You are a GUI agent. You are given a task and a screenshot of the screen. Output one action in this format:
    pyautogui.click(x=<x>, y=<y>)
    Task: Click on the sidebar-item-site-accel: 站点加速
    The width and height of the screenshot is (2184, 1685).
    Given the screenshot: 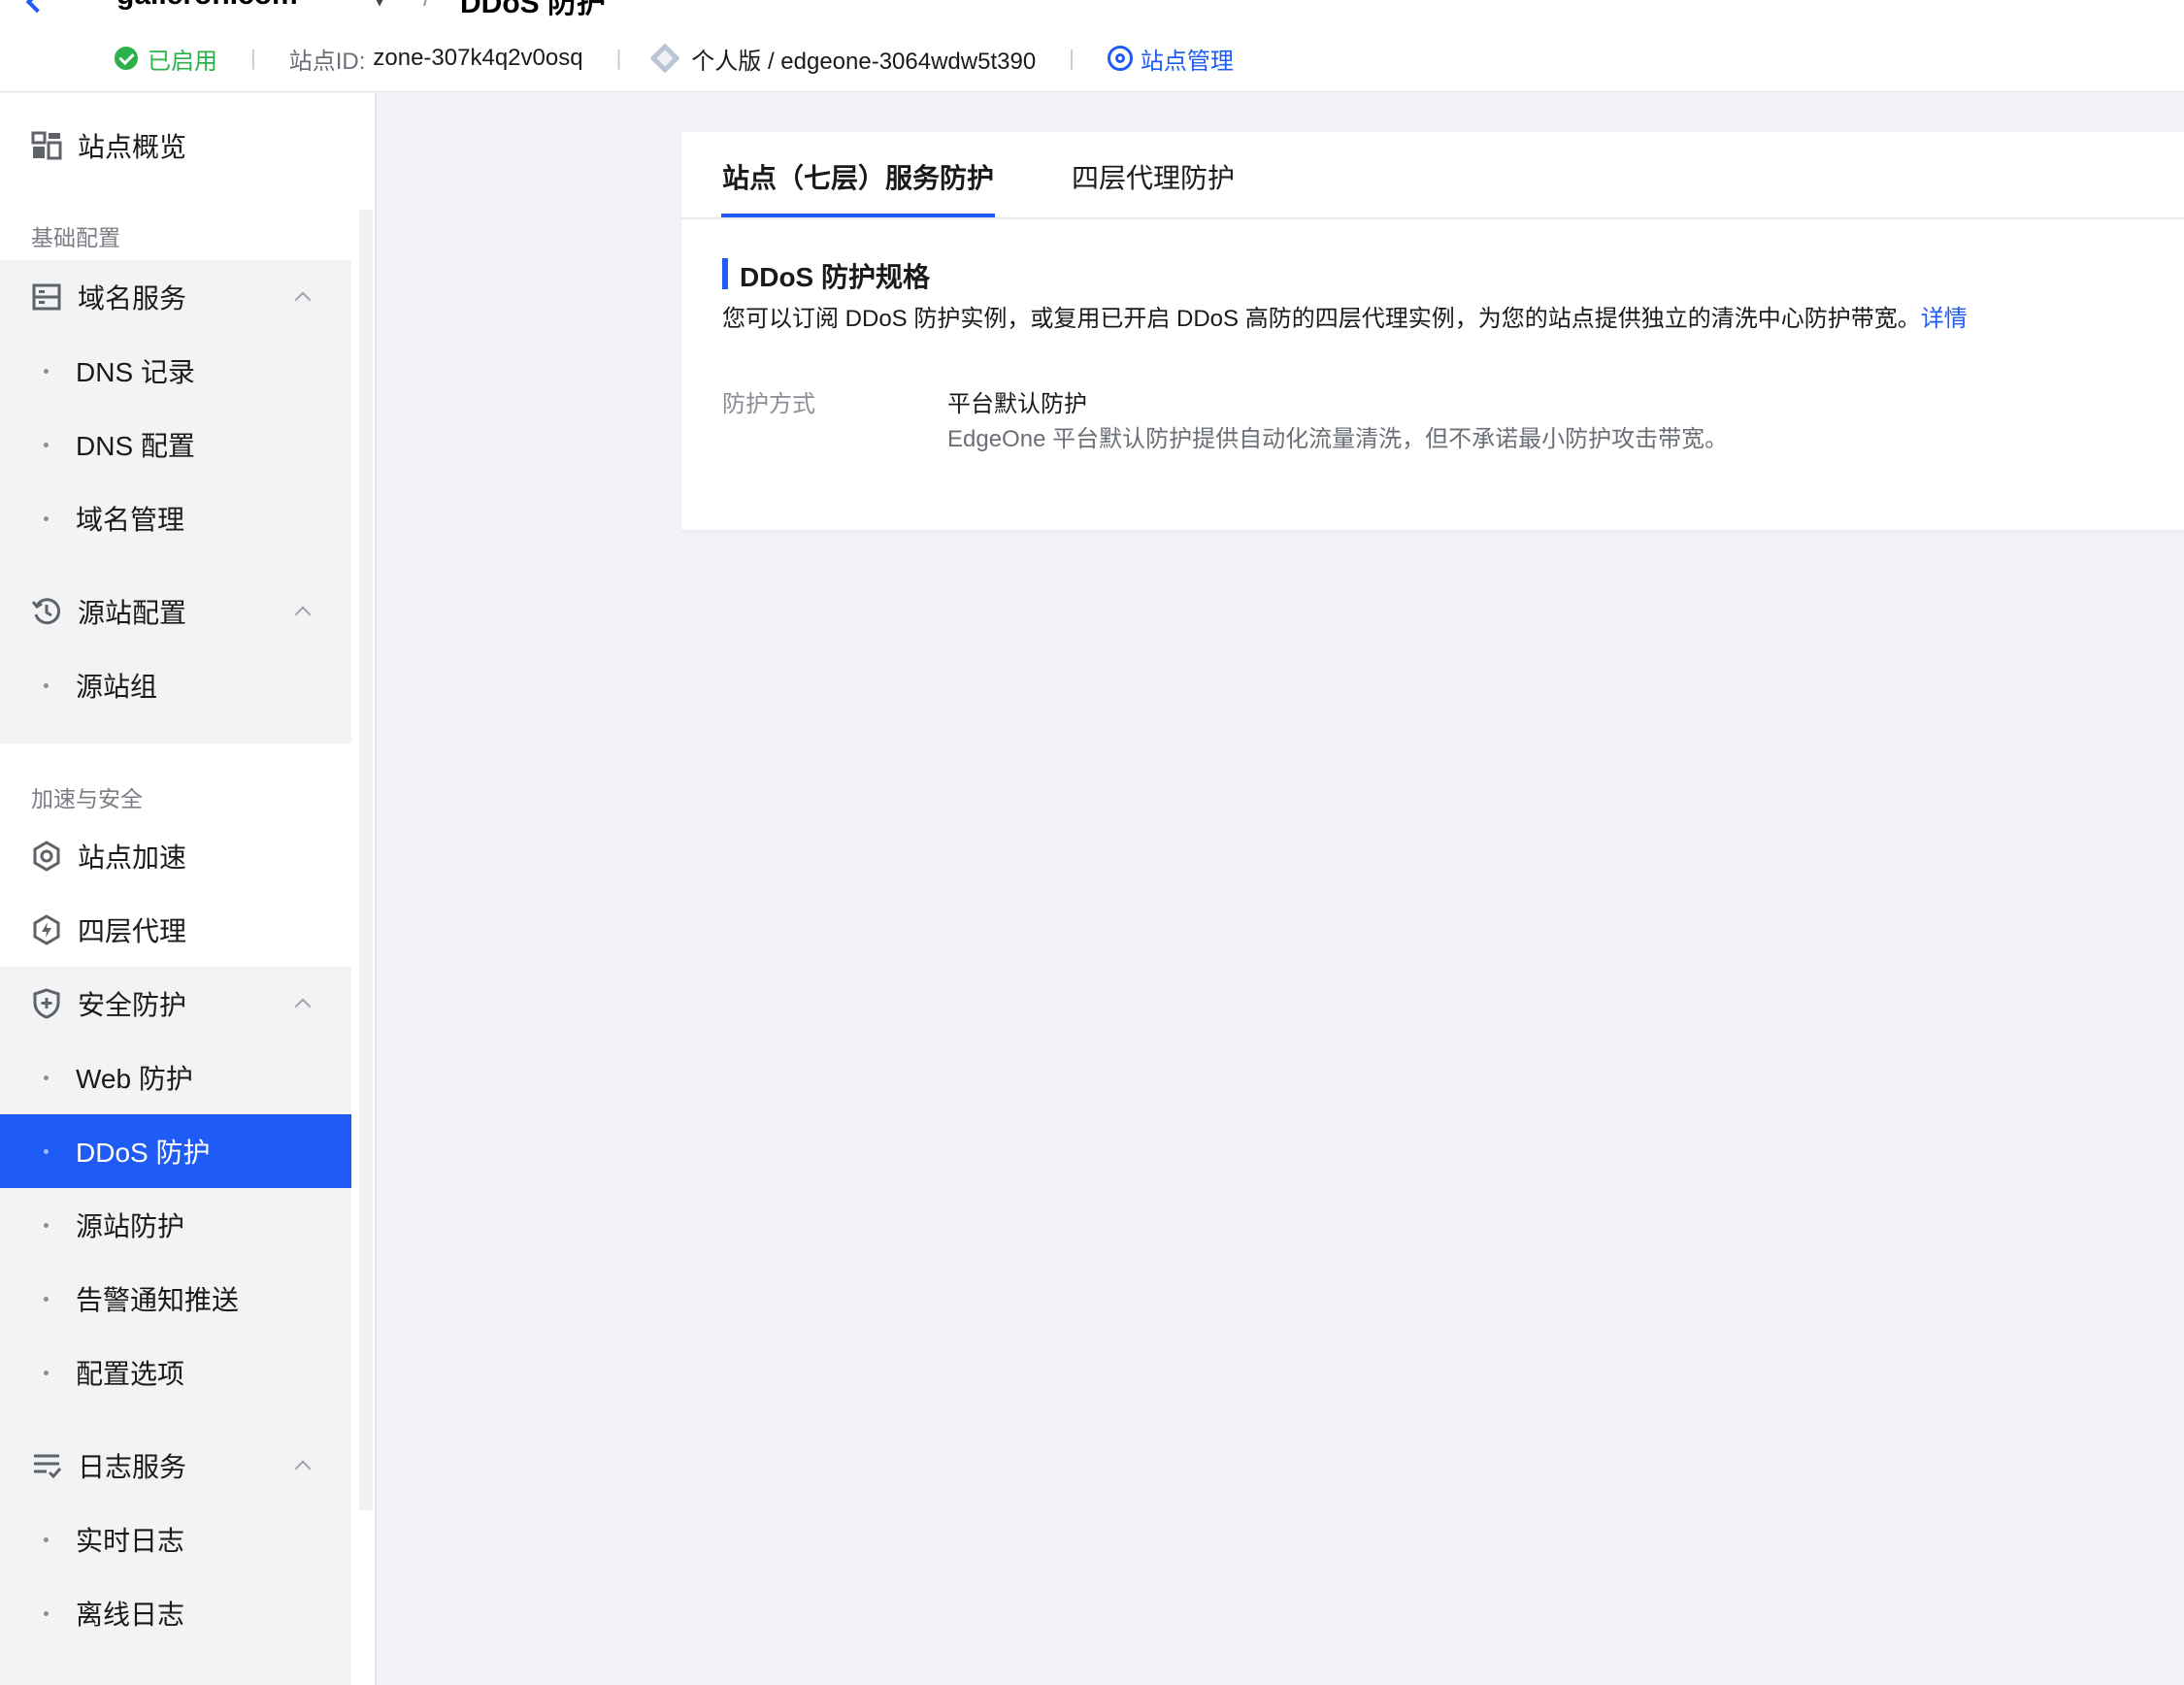 What is the action you would take?
    pyautogui.click(x=175, y=856)
    